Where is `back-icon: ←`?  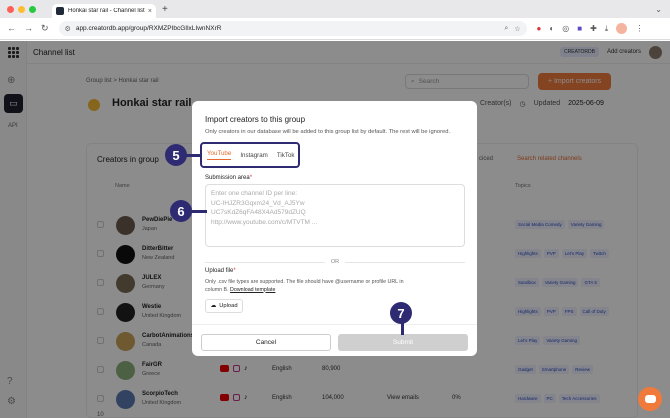
back-icon: ← is located at coordinates (11, 28).